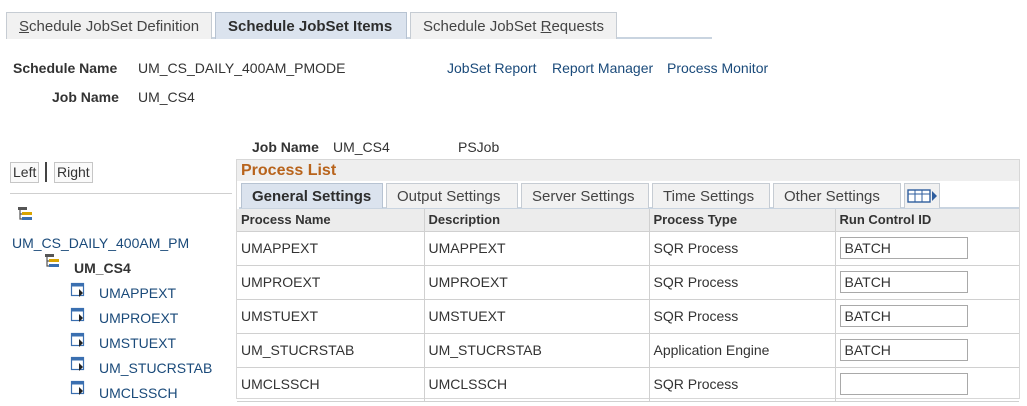 The height and width of the screenshot is (406, 1027). Describe the element at coordinates (289, 170) in the screenshot. I see `process-list-title: Process List` at that location.